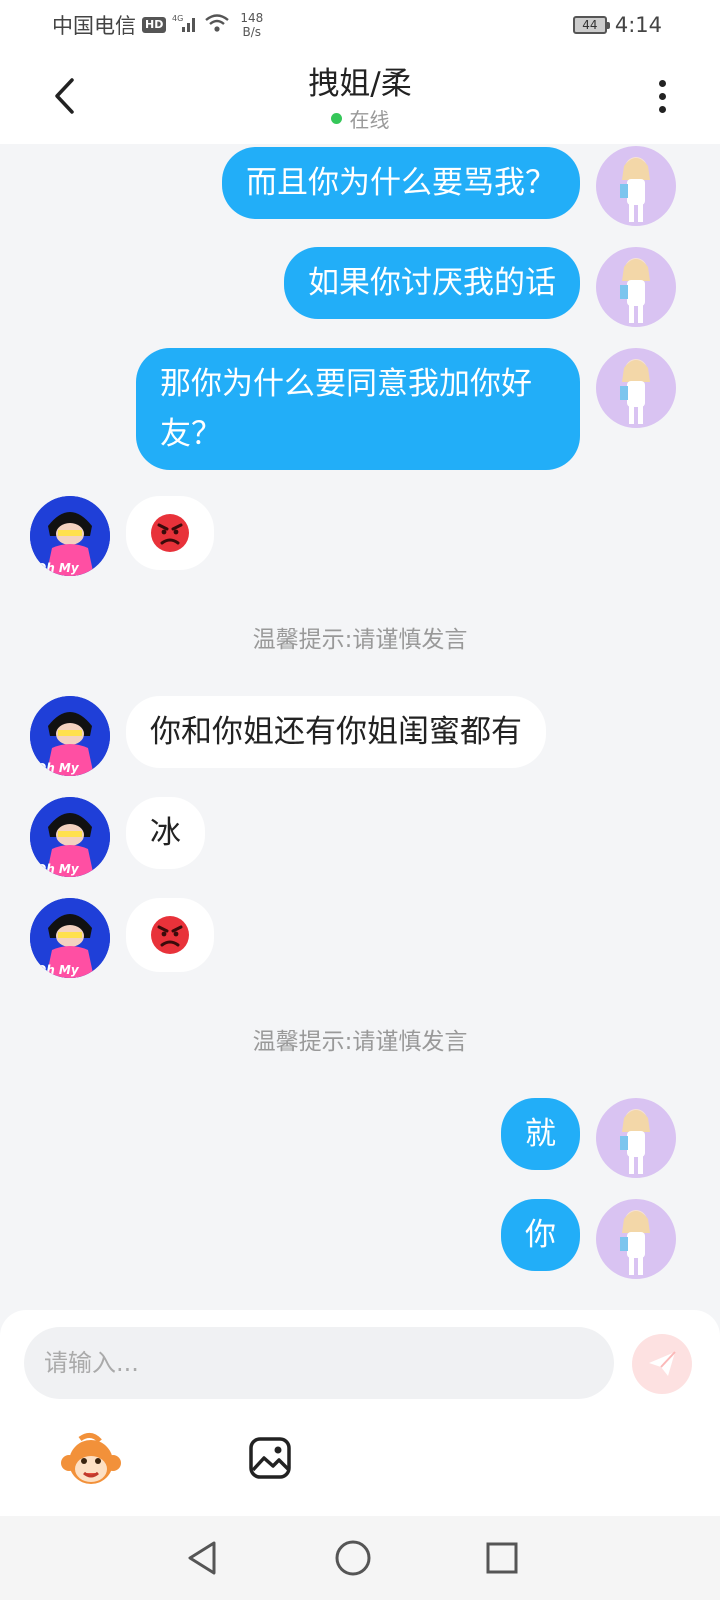 The width and height of the screenshot is (720, 1600). I want to click on online-status: 在线, so click(360, 118).